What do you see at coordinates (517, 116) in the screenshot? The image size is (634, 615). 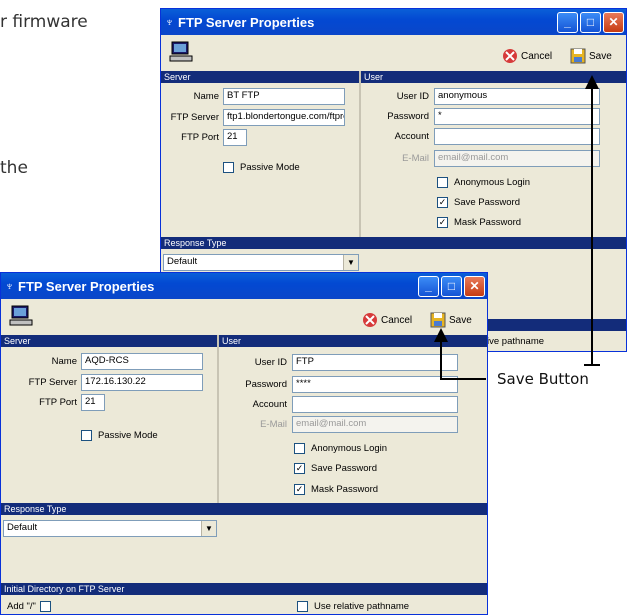 I see `password-input: *` at bounding box center [517, 116].